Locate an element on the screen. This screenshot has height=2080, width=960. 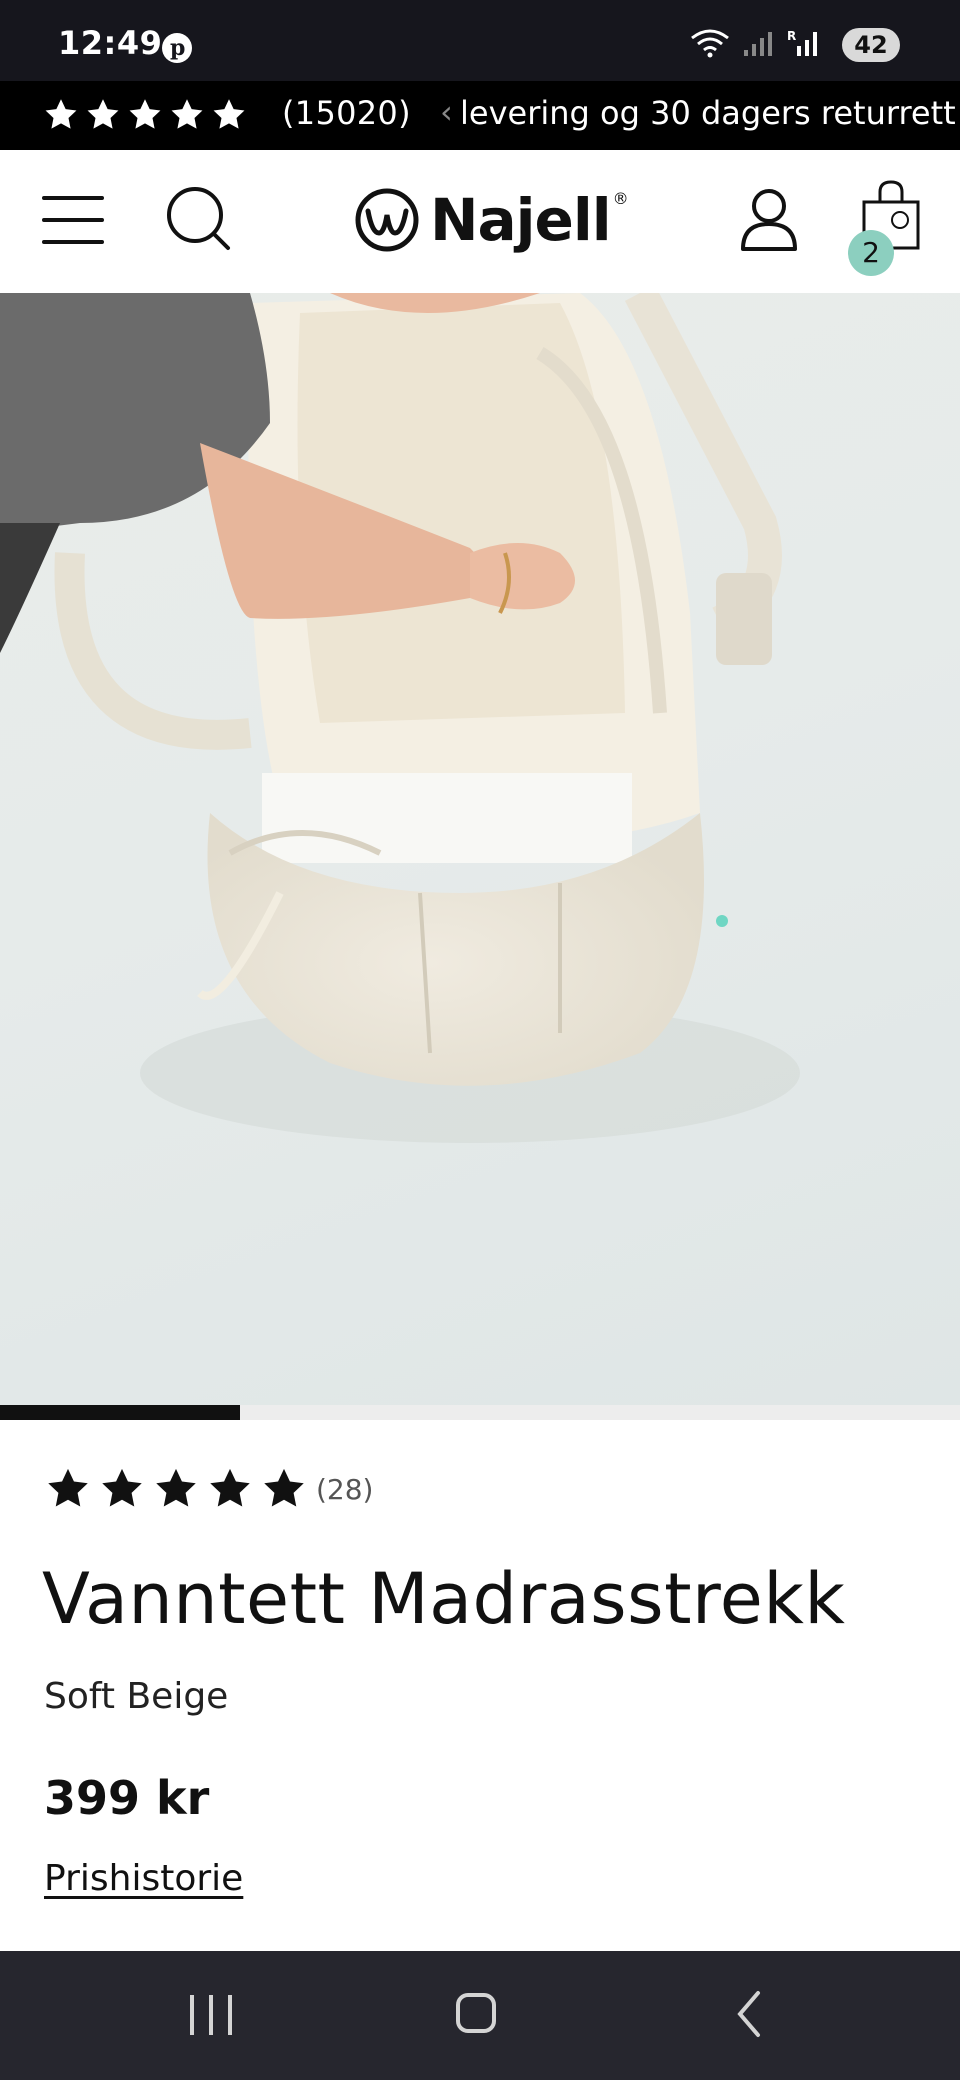
status-icons: R 42 is located at coordinates (795, 45).